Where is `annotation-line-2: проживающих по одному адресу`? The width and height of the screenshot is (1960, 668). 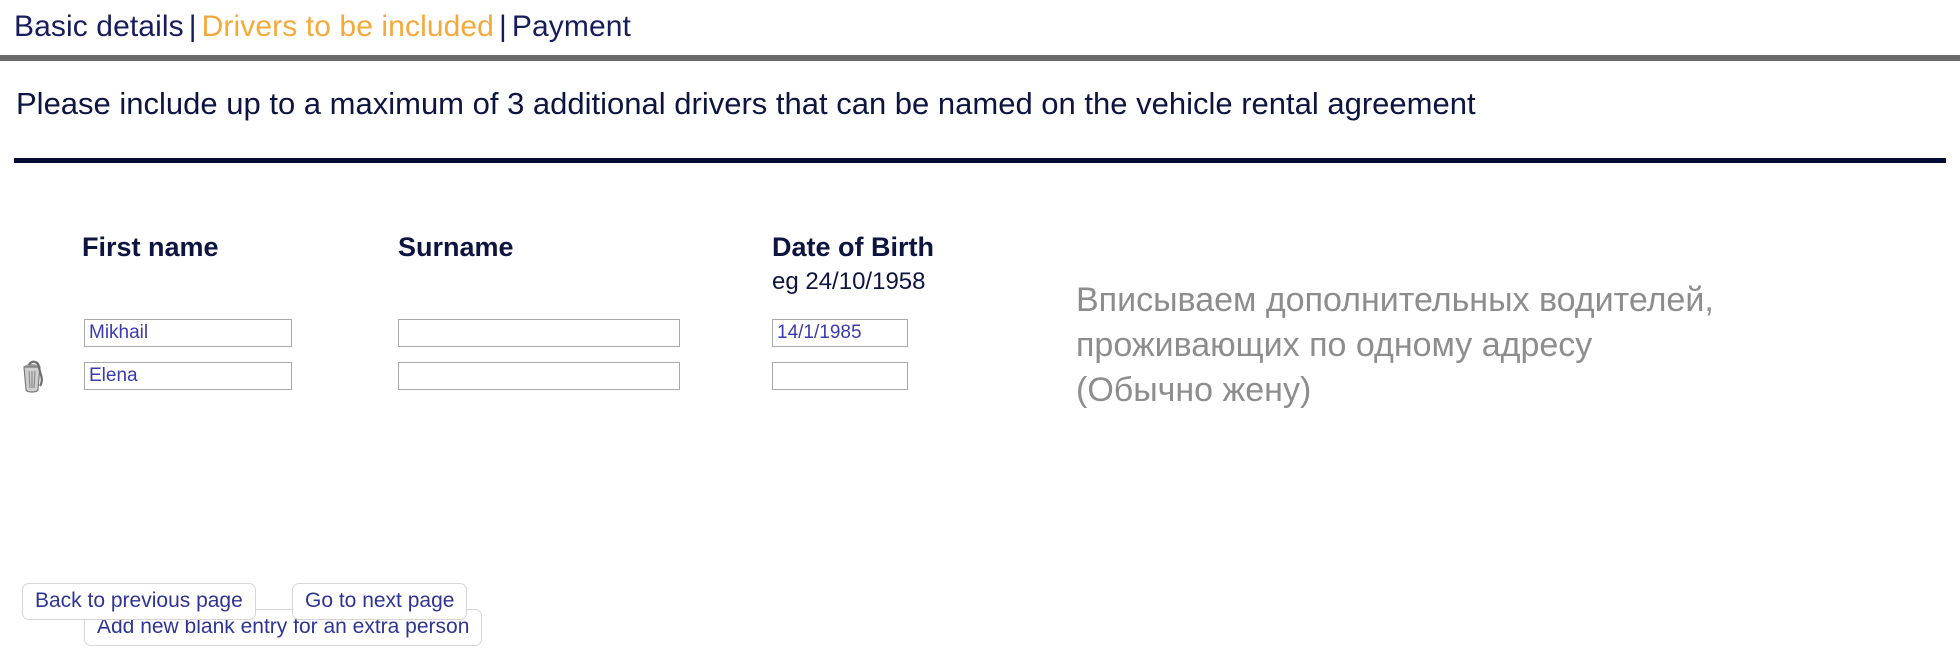
annotation-line-2: проживающих по одному адресу is located at coordinates (1334, 345).